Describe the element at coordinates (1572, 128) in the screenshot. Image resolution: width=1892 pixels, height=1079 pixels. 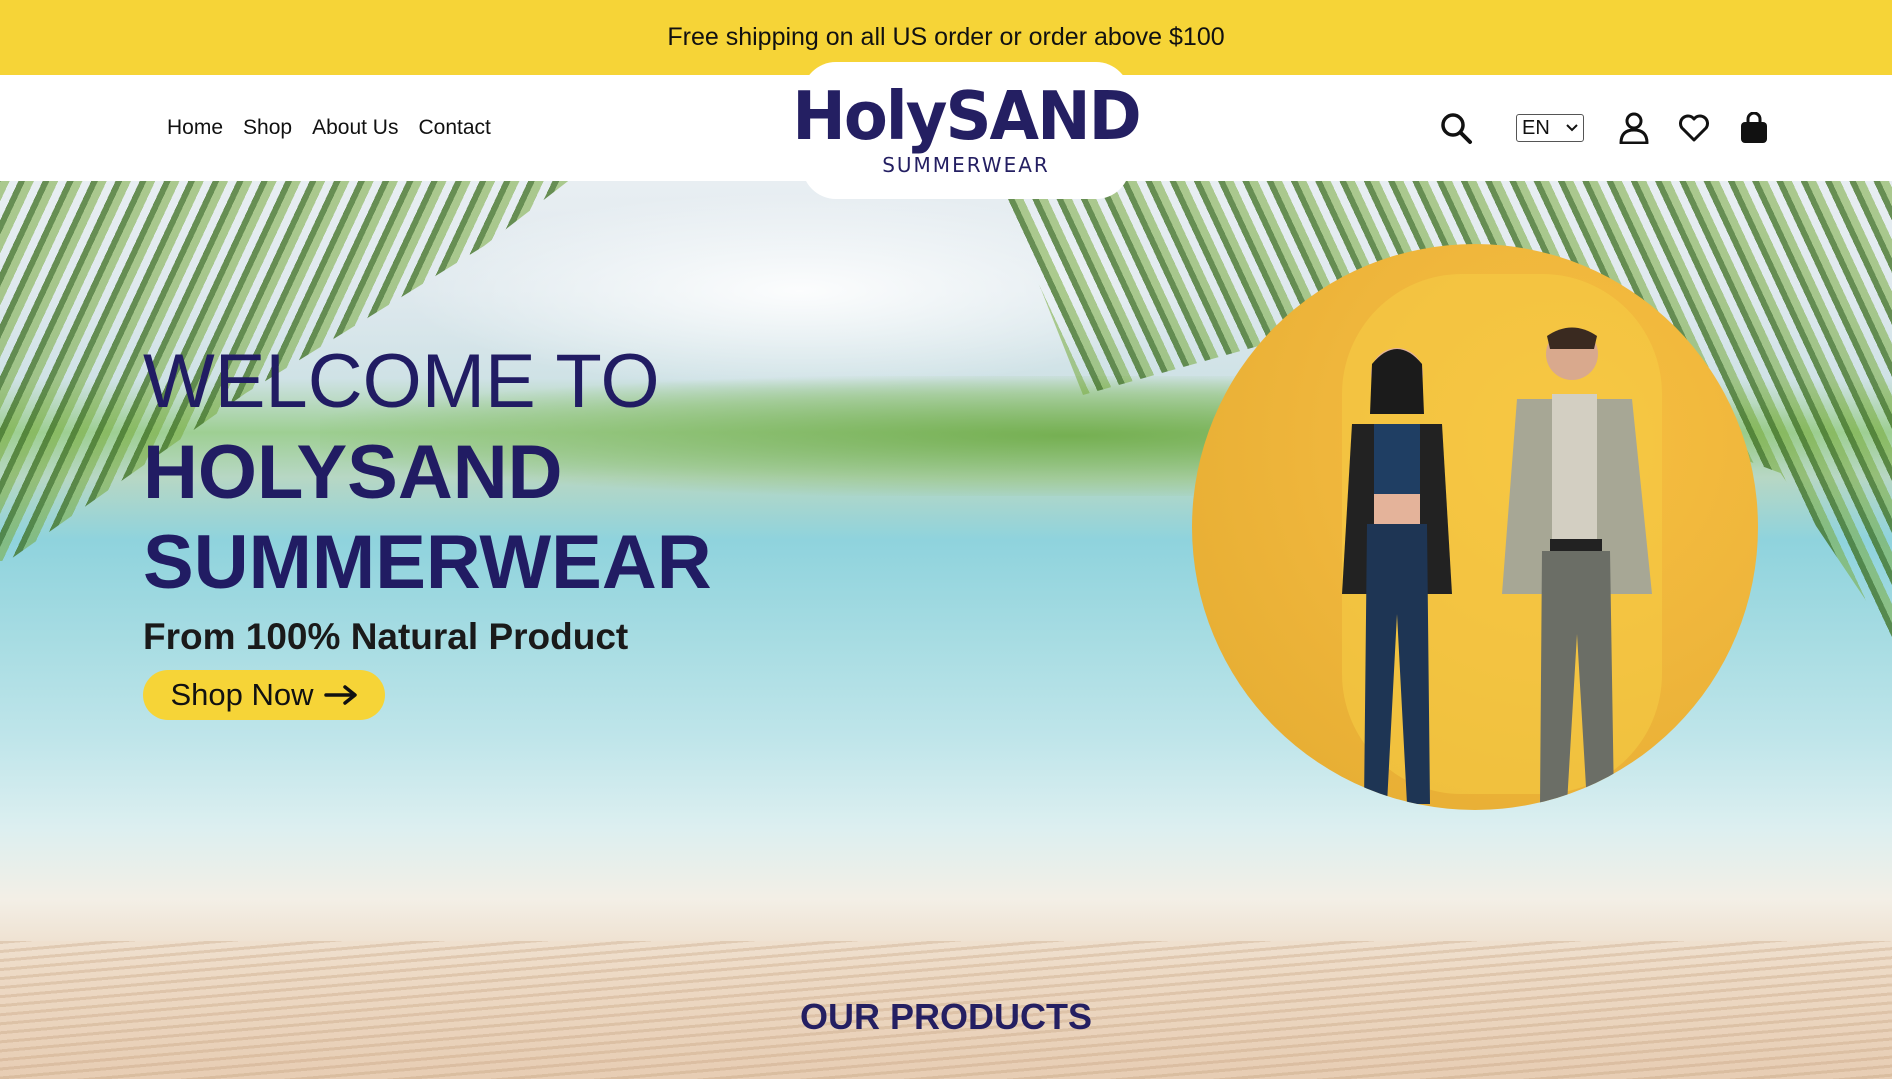
I see `chevron-down-icon` at that location.